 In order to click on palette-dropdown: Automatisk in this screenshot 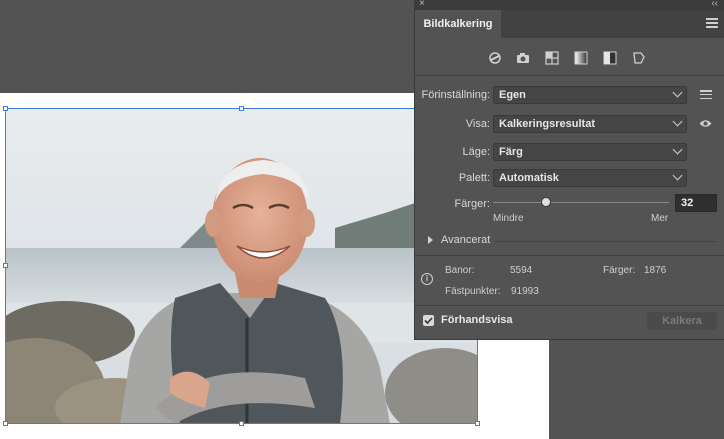, I will do `click(590, 178)`.